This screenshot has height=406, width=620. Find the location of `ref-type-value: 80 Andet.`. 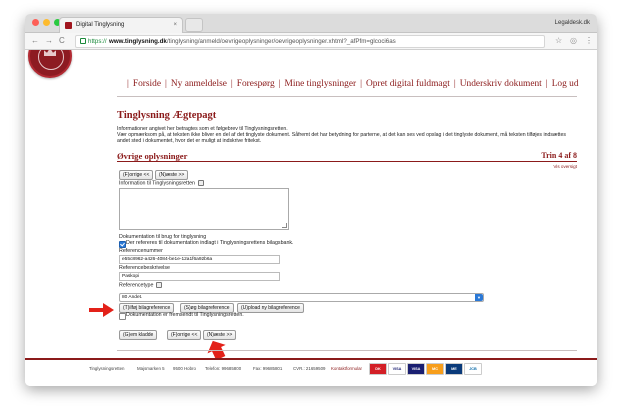

ref-type-value: 80 Andet. is located at coordinates (132, 297).